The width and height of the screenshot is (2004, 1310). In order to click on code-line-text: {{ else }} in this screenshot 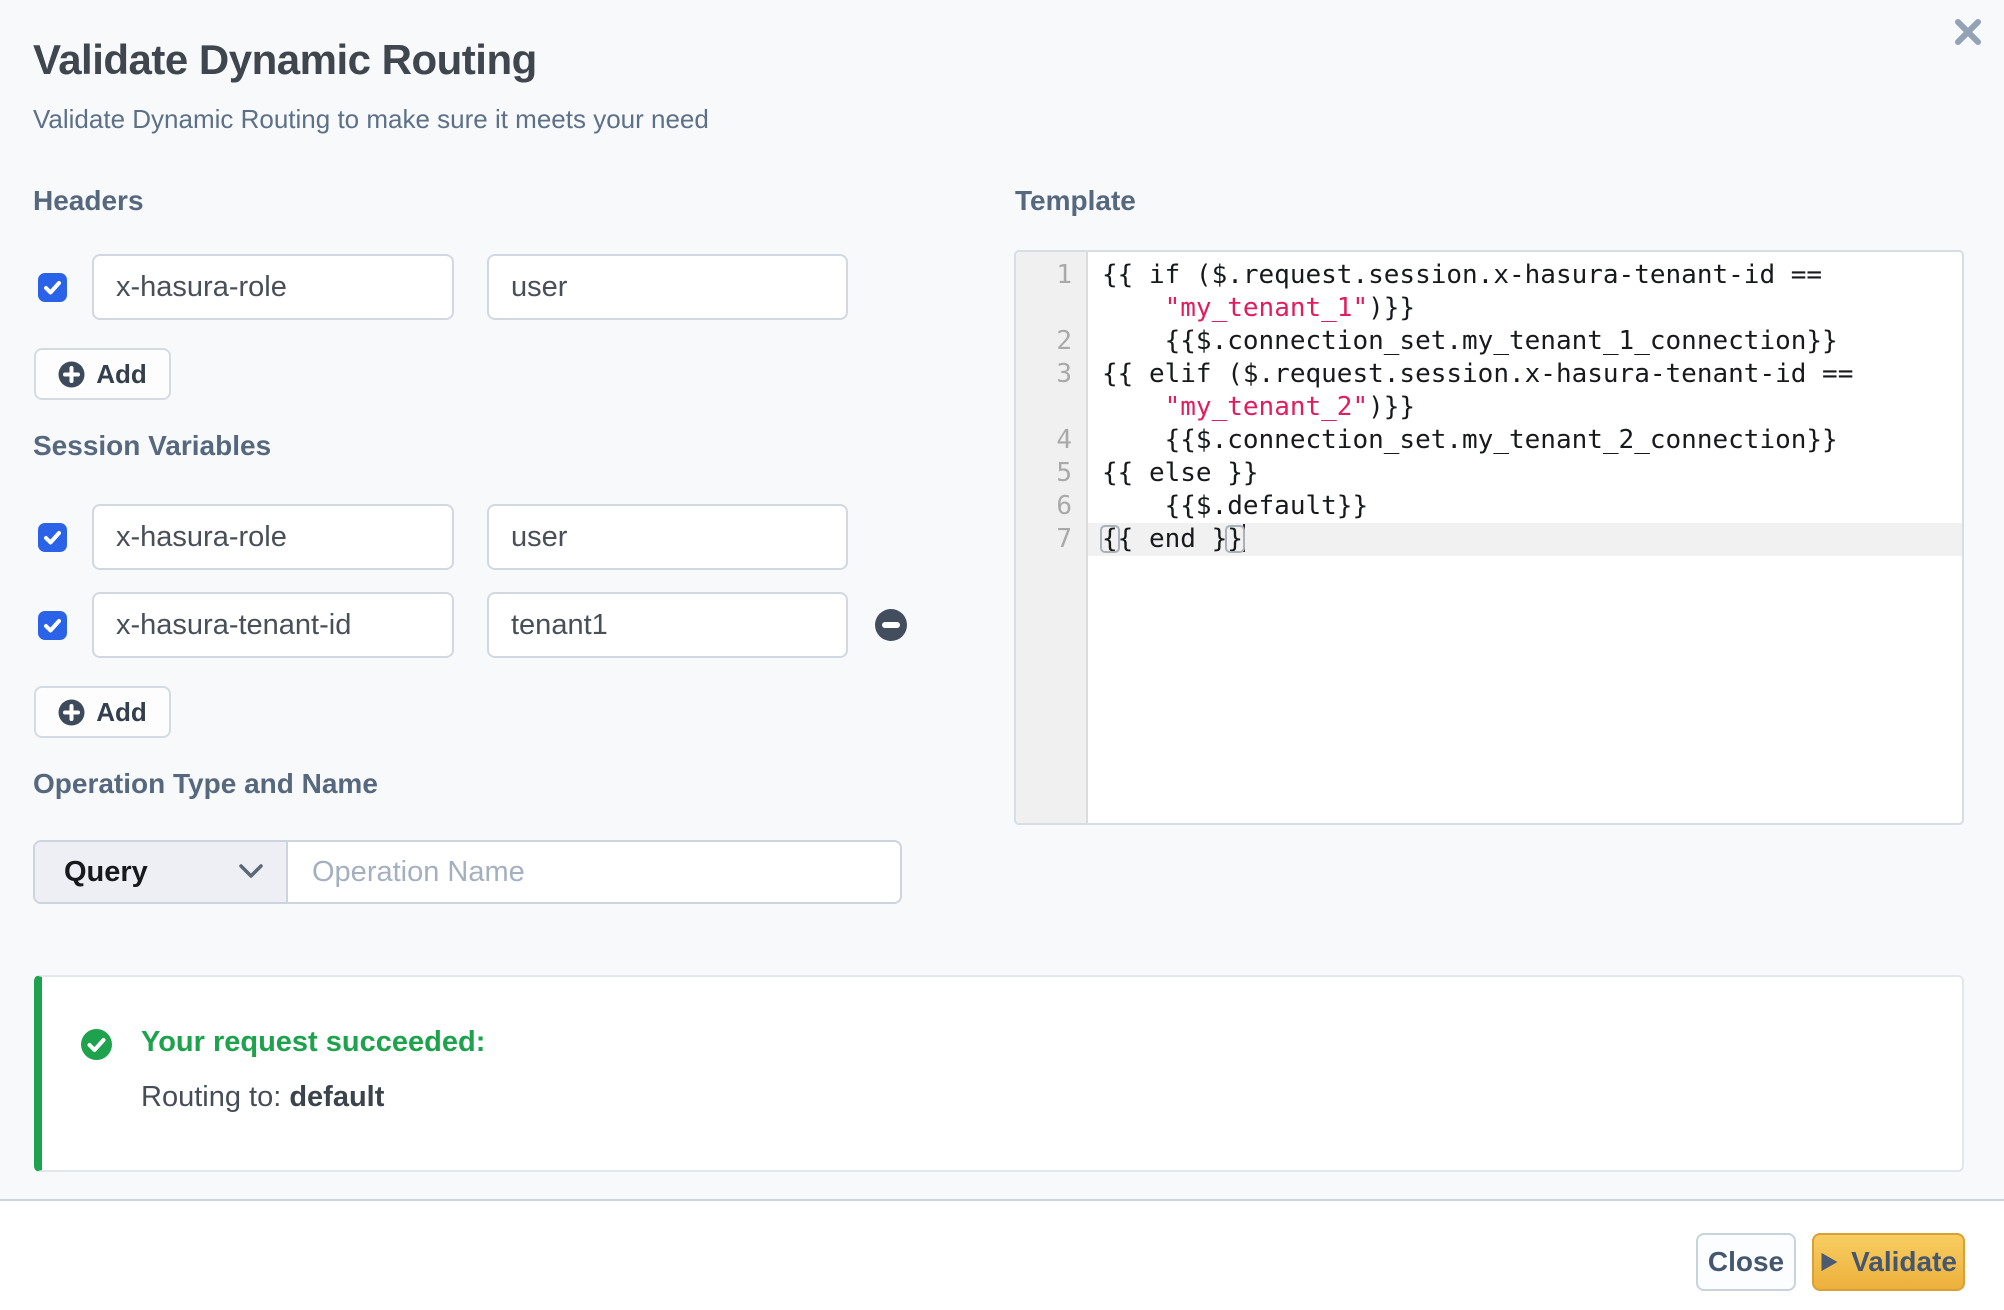, I will do `click(1180, 473)`.